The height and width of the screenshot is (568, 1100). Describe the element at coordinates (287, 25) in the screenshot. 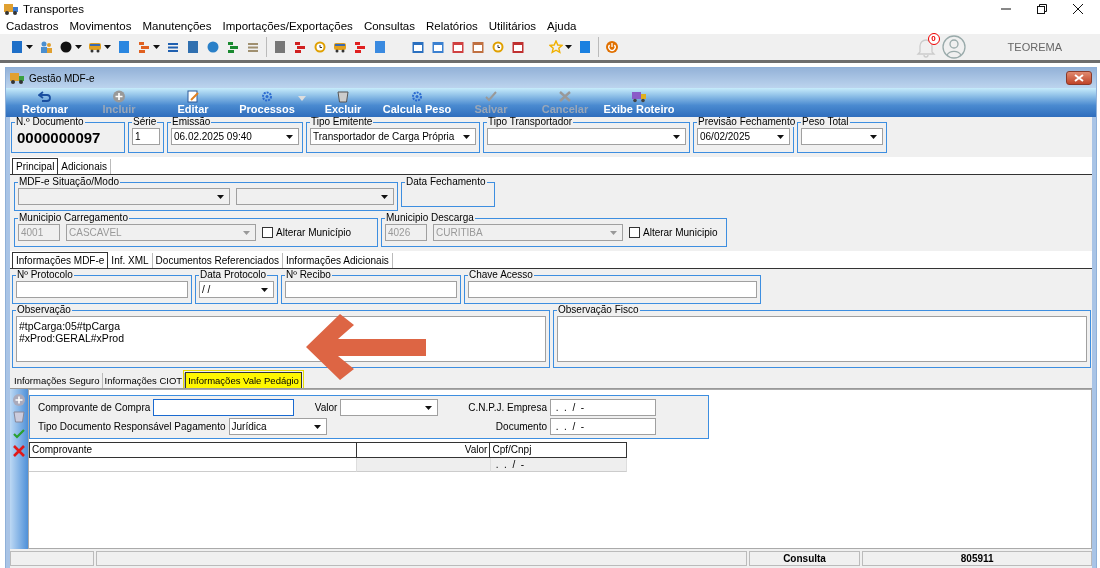

I see `menu-item: Importações/Exportações` at that location.